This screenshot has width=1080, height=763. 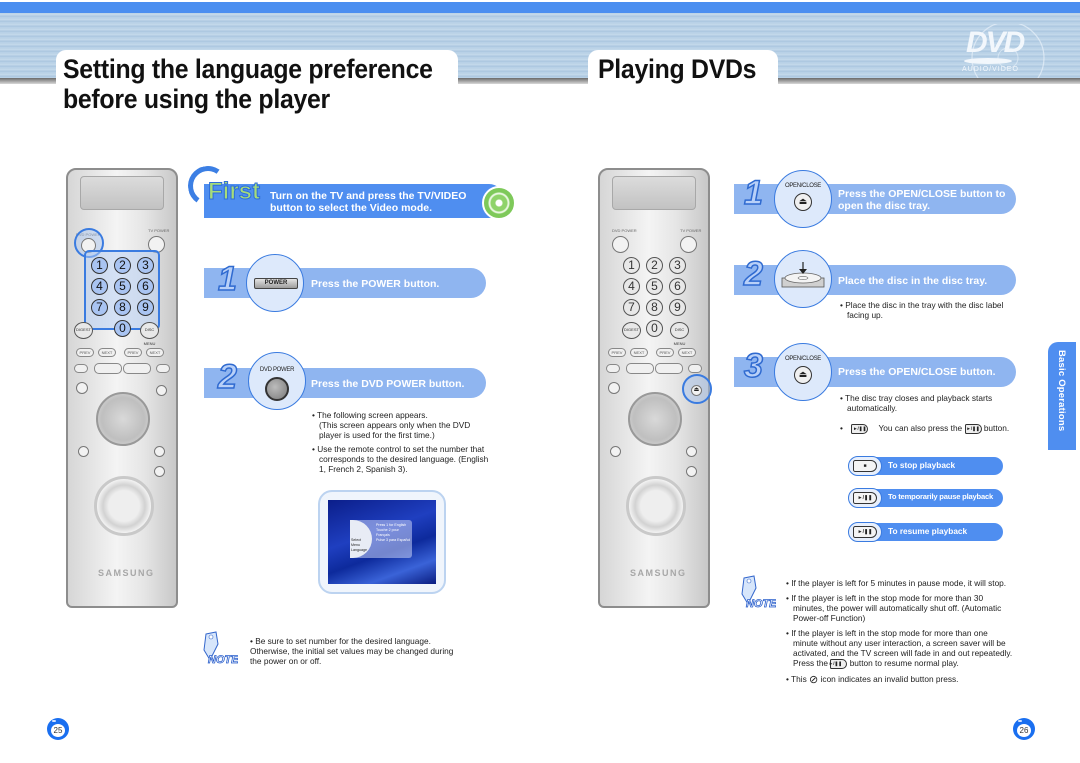 I want to click on r-step3-bullet-2-text: You can also press the, so click(x=920, y=428).